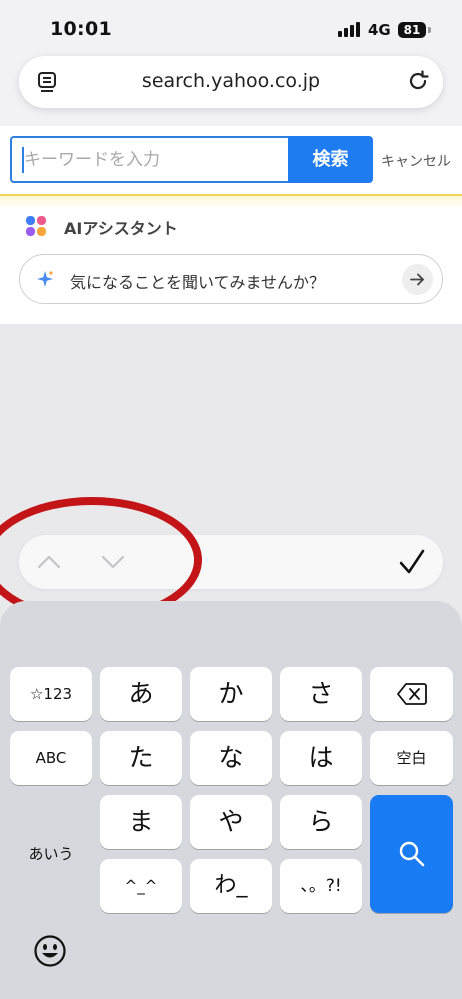 Image resolution: width=462 pixels, height=999 pixels. I want to click on text-caret, so click(23, 160).